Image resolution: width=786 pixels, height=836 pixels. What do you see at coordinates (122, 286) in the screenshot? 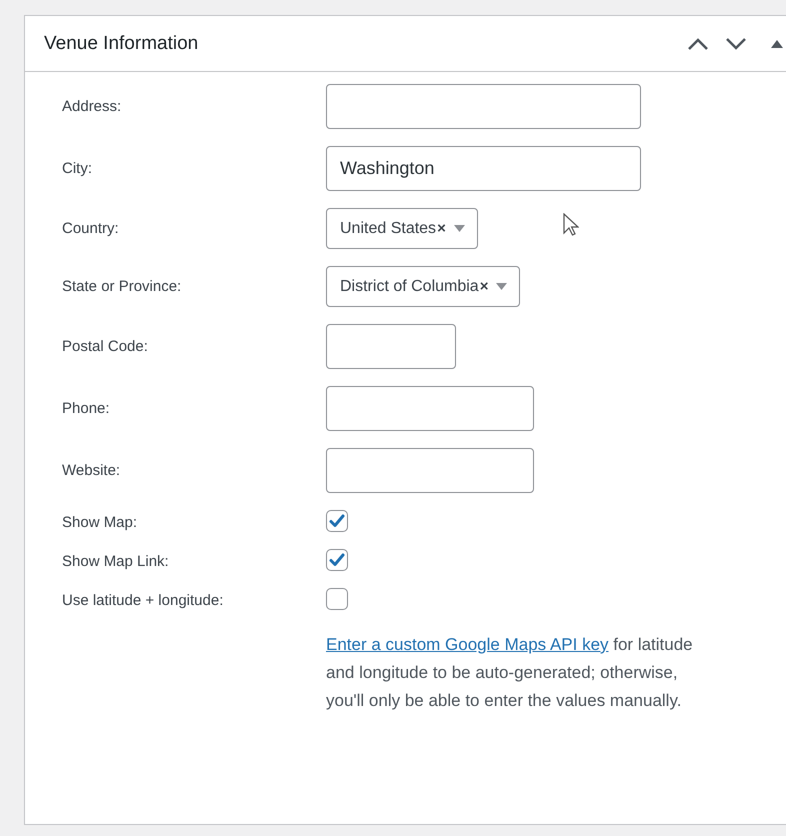
I see `field-label: State or Province:` at bounding box center [122, 286].